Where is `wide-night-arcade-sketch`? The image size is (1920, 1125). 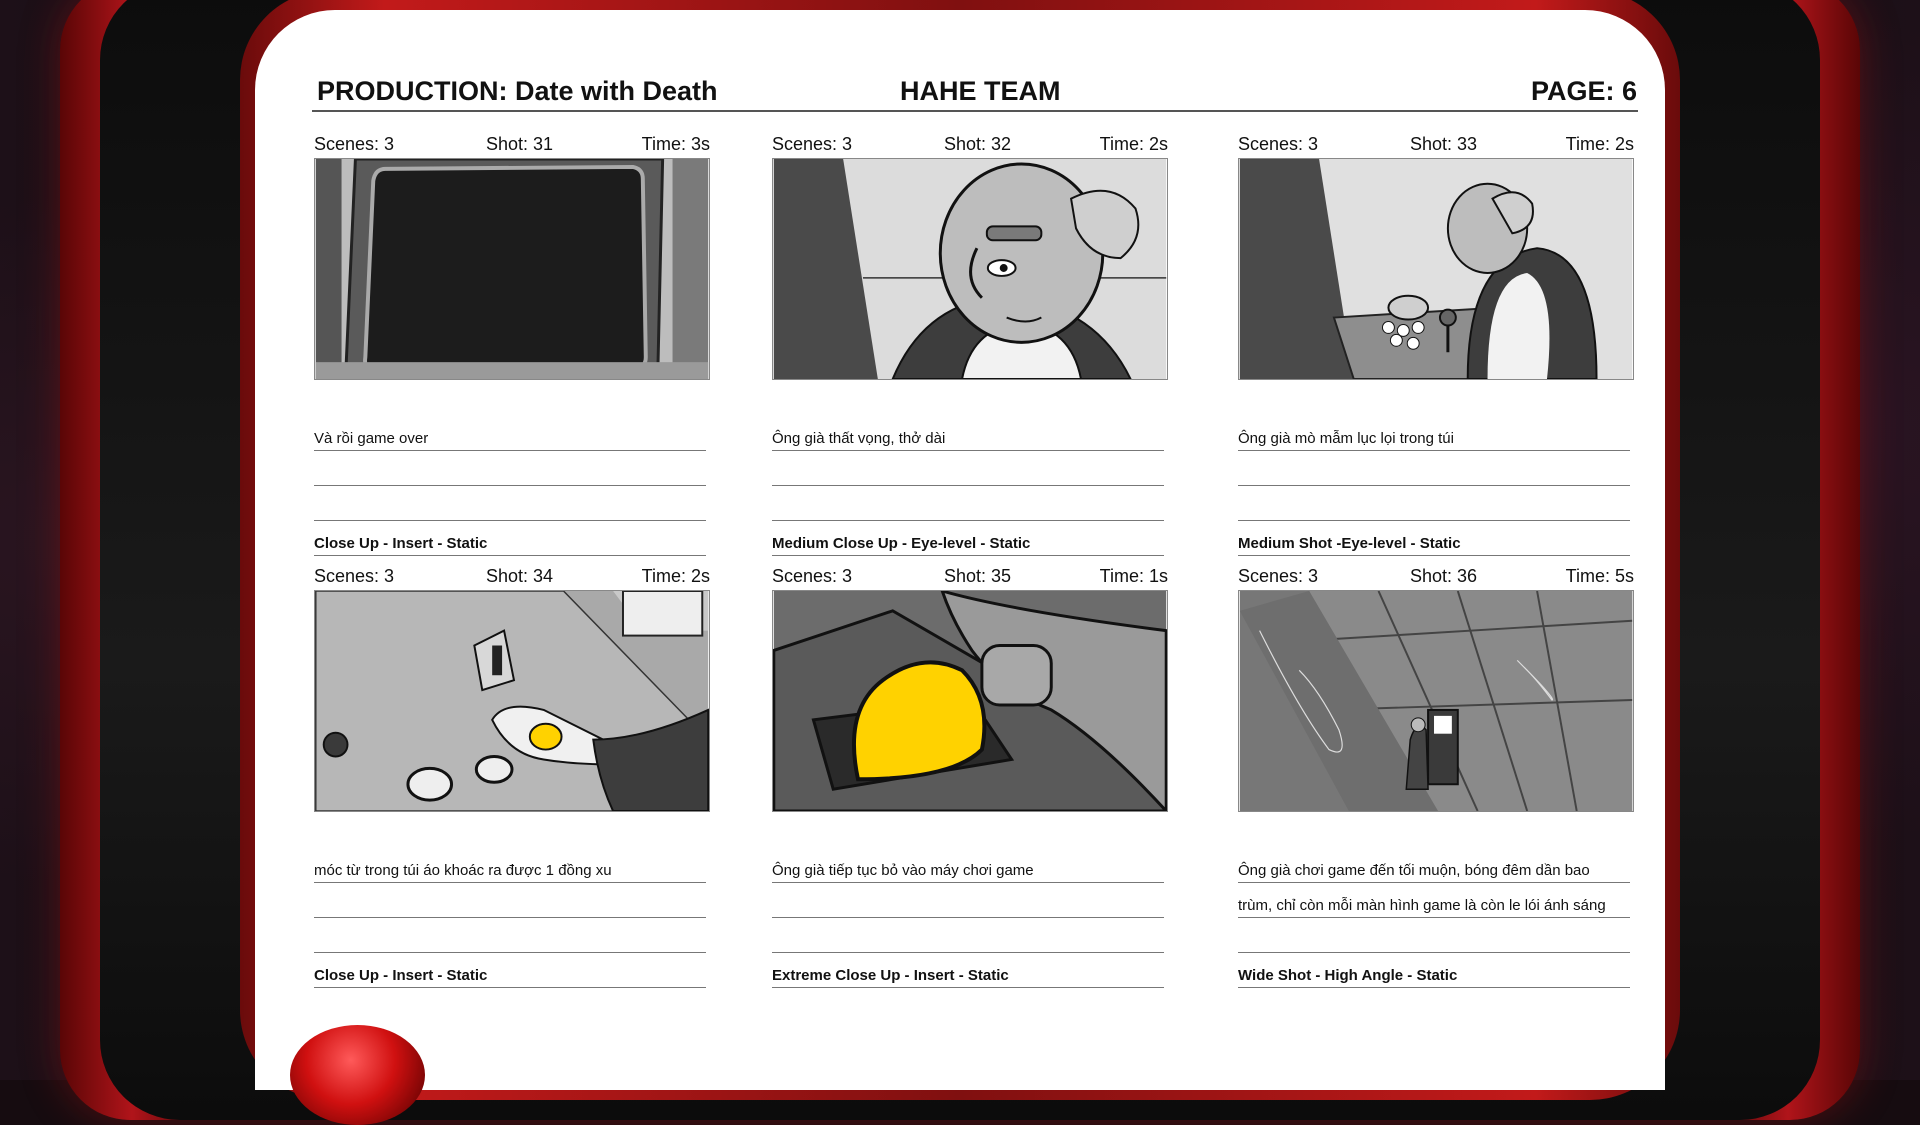
wide-night-arcade-sketch is located at coordinates (1436, 701).